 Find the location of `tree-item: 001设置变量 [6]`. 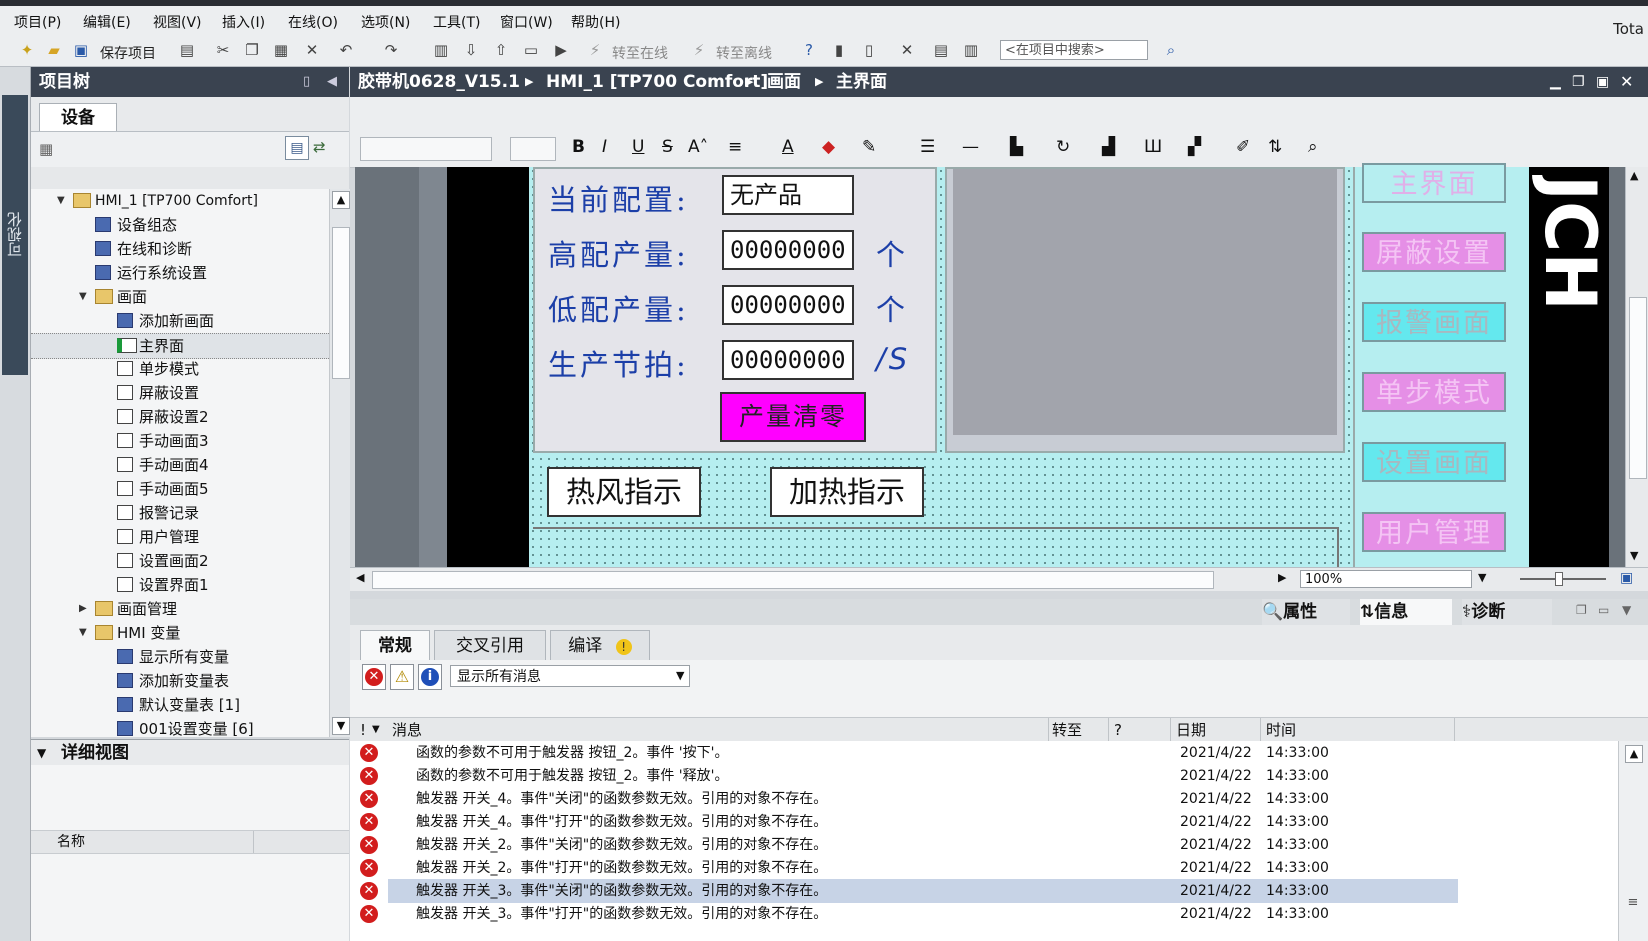

tree-item: 001设置变量 [6] is located at coordinates (180, 727).